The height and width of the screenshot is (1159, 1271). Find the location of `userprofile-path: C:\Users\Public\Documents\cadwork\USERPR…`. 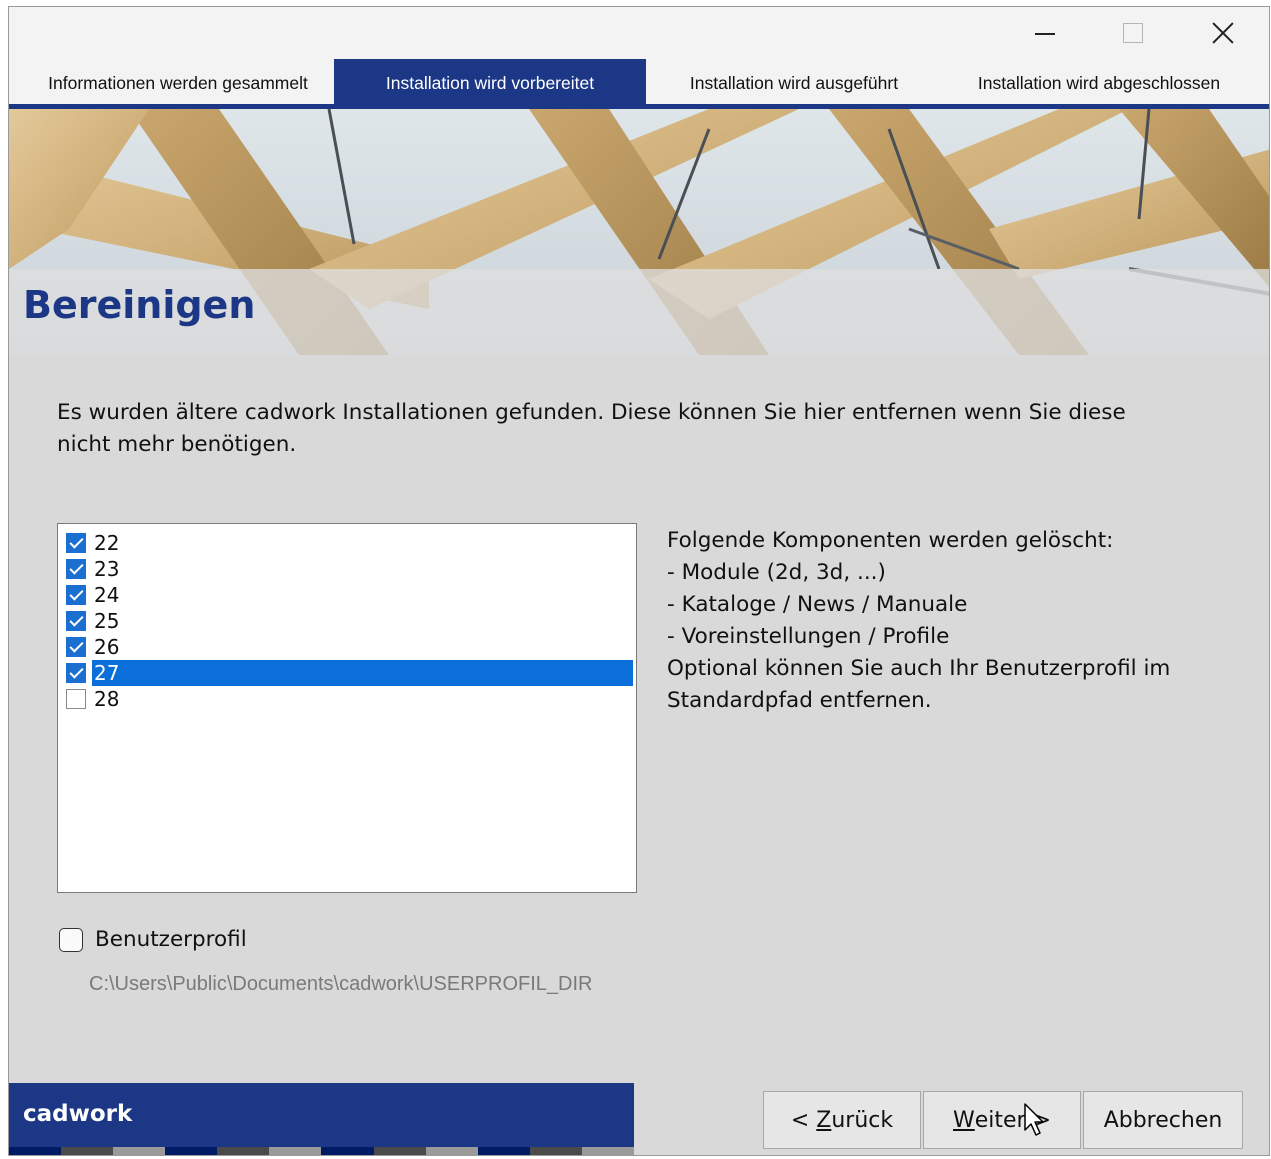

userprofile-path: C:\Users\Public\Documents\cadwork\USERPR… is located at coordinates (341, 984).